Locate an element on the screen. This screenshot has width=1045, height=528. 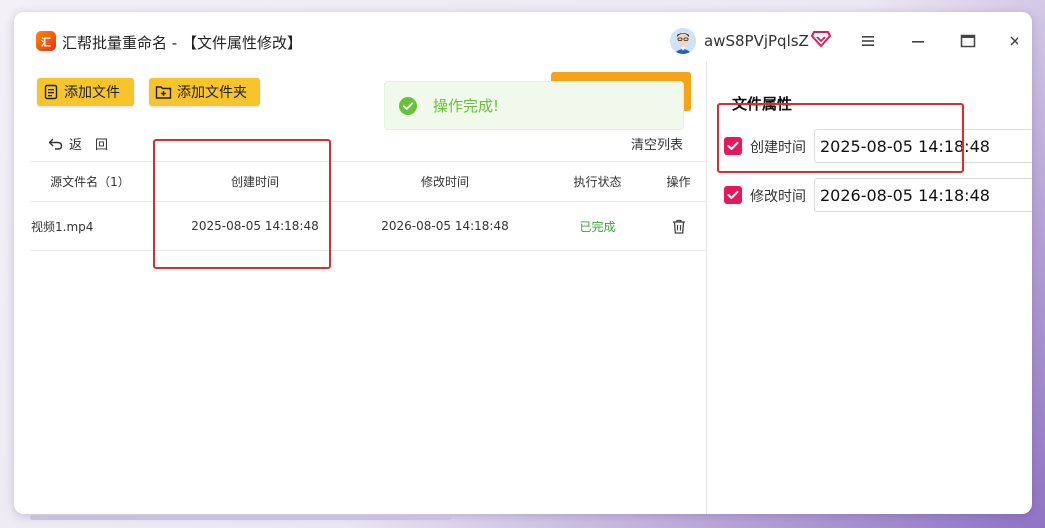
header-status: 执行状态 is located at coordinates (597, 182).